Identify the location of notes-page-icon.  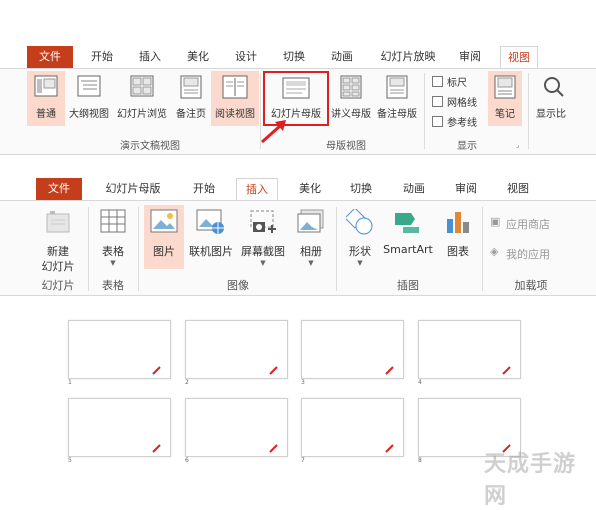
(191, 87).